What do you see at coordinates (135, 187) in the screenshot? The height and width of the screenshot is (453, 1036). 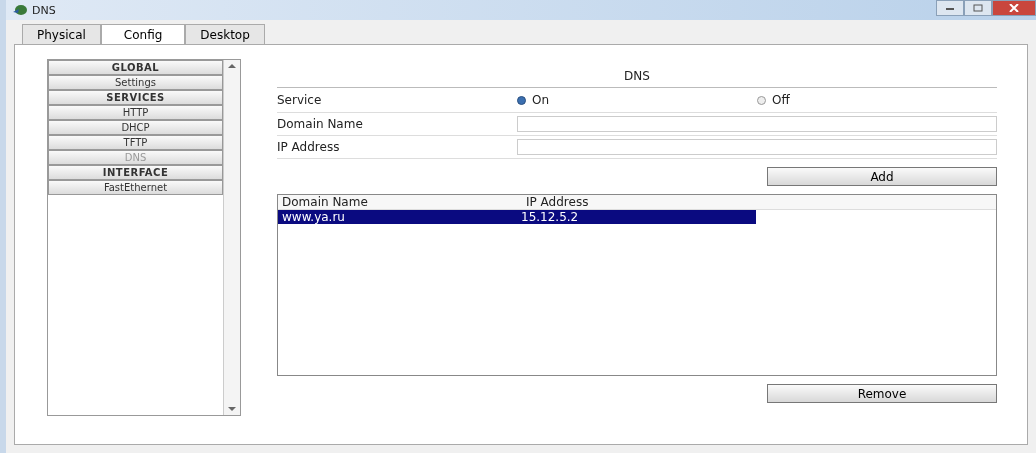 I see `sidebar-item: FastEthernet` at bounding box center [135, 187].